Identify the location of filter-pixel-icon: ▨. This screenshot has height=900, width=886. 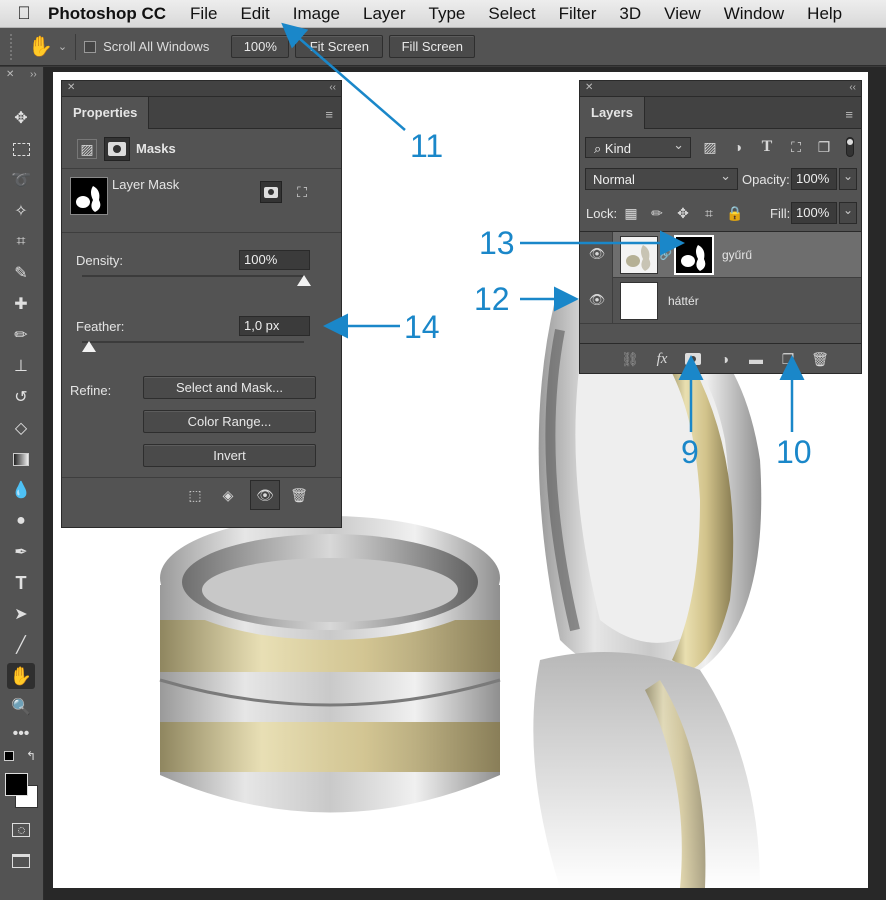
(710, 147).